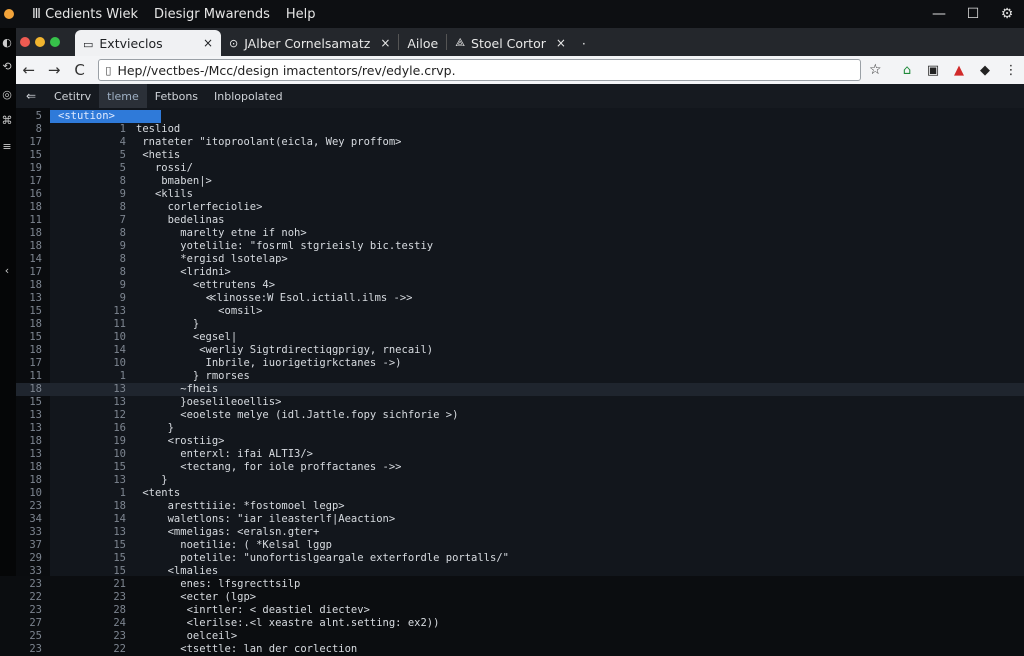 The width and height of the screenshot is (1024, 656). Describe the element at coordinates (1011, 70) in the screenshot. I see `menu-icon: ⋮` at that location.